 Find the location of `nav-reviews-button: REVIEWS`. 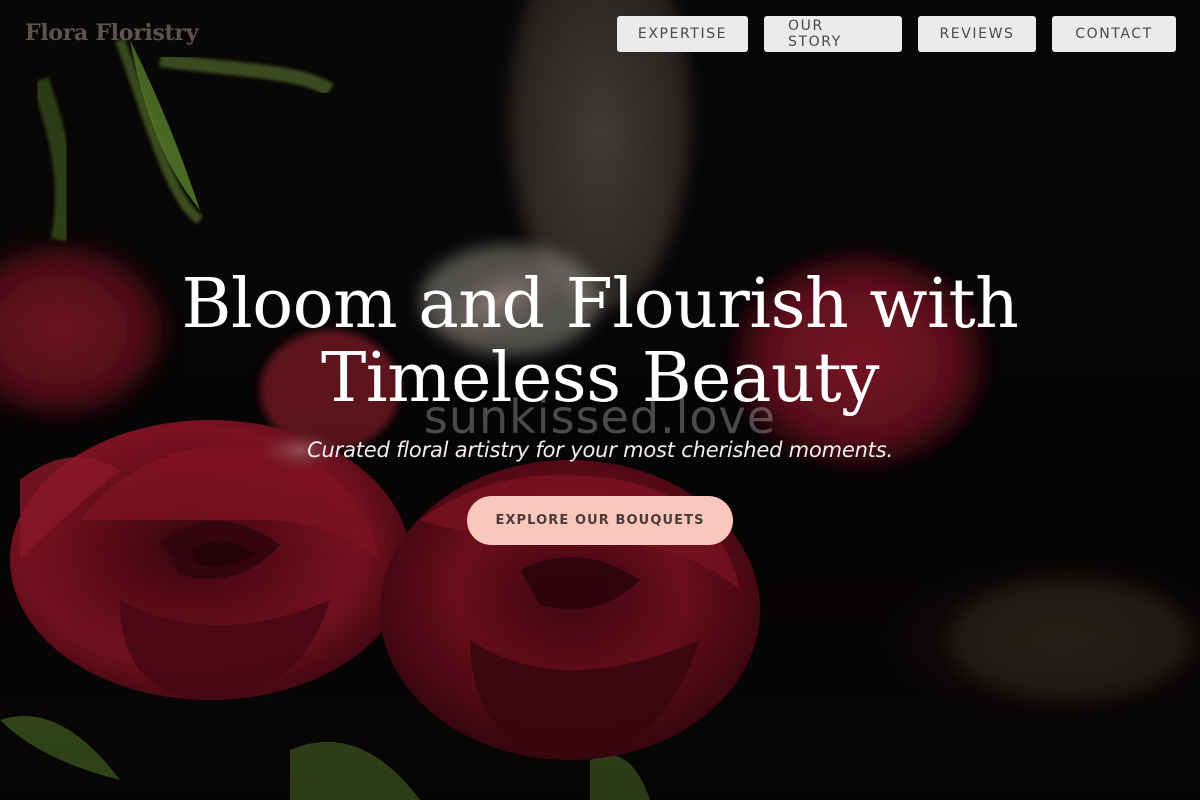

nav-reviews-button: REVIEWS is located at coordinates (977, 34).